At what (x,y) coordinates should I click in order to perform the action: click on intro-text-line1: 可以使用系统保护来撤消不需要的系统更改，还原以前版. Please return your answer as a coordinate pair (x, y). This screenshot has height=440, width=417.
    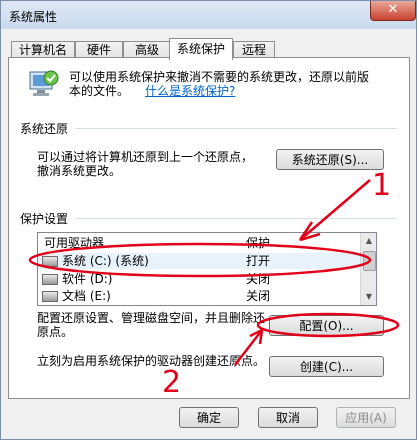
    Looking at the image, I should click on (219, 77).